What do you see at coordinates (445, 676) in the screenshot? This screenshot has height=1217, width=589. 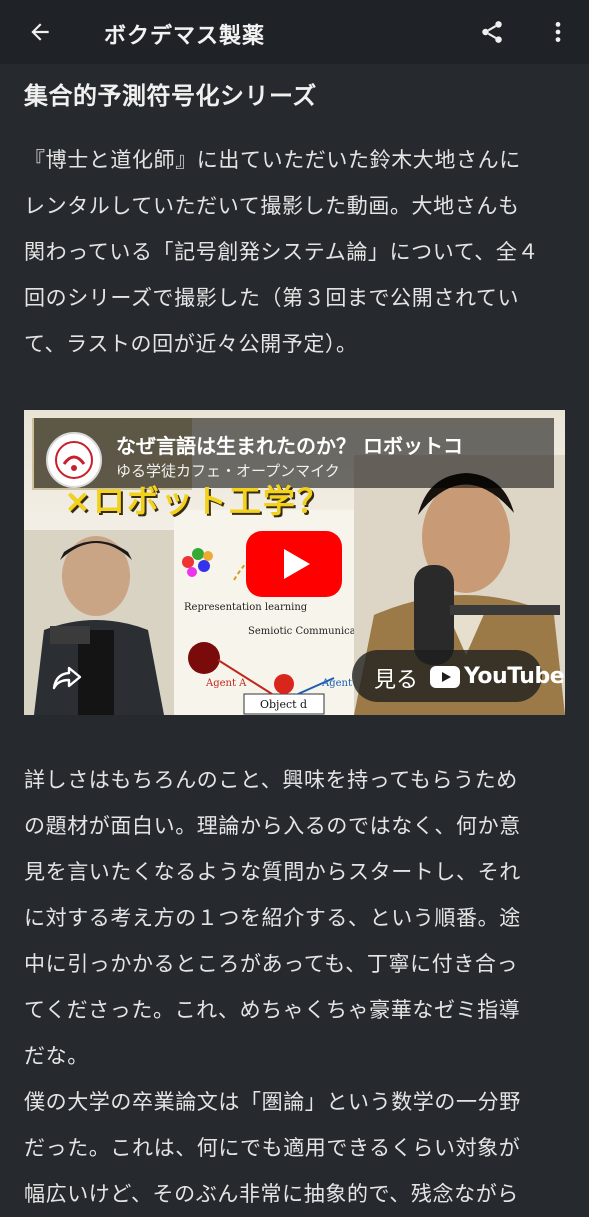 I see `youtube-play-icon` at bounding box center [445, 676].